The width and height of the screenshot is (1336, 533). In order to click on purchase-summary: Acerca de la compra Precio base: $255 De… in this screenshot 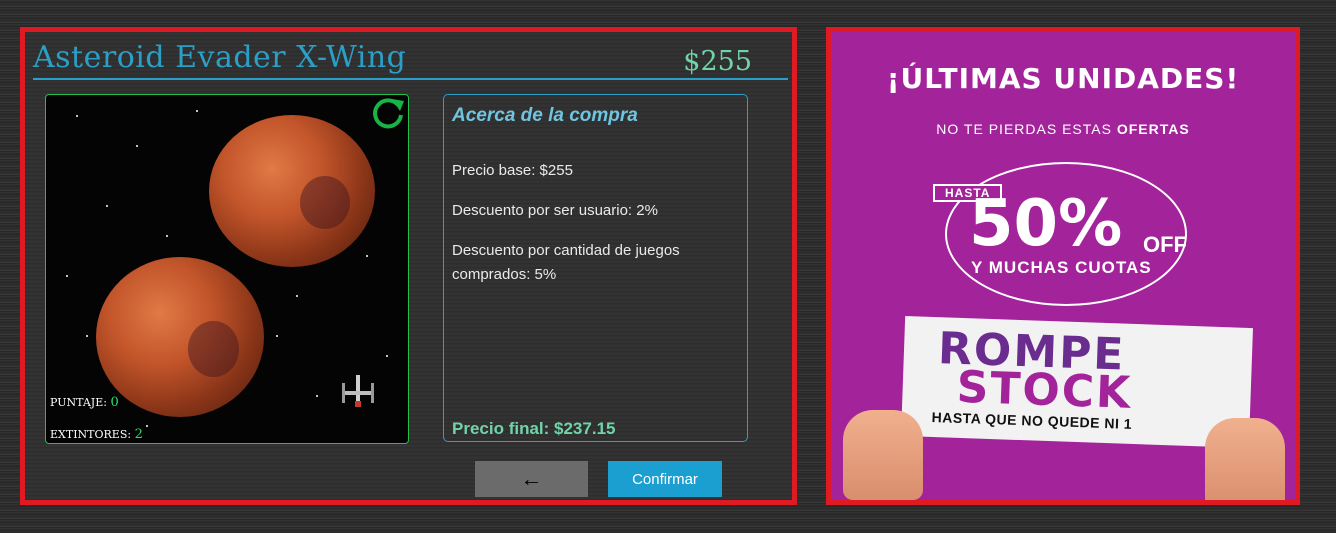, I will do `click(595, 268)`.